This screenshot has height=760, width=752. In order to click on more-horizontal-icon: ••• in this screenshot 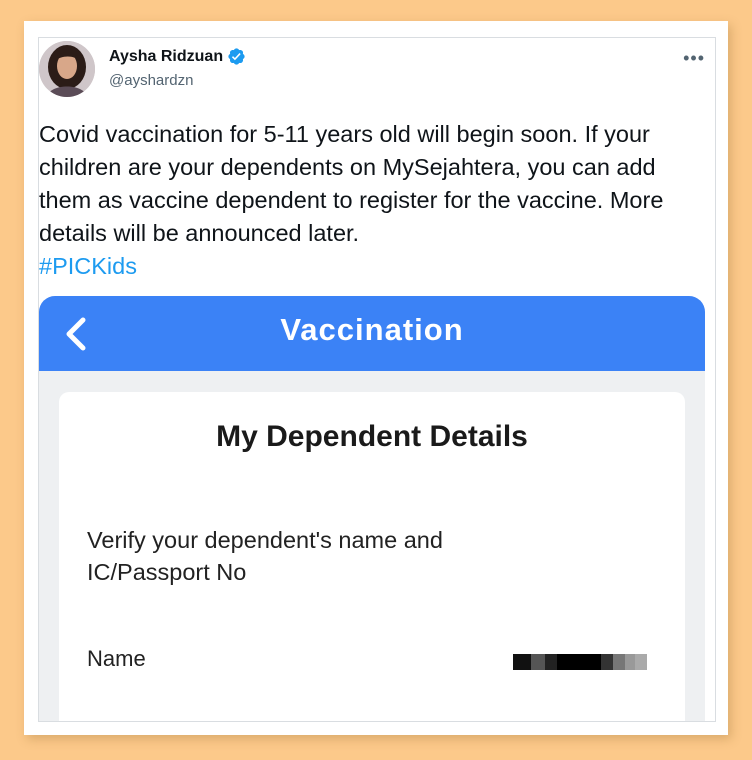, I will do `click(694, 58)`.